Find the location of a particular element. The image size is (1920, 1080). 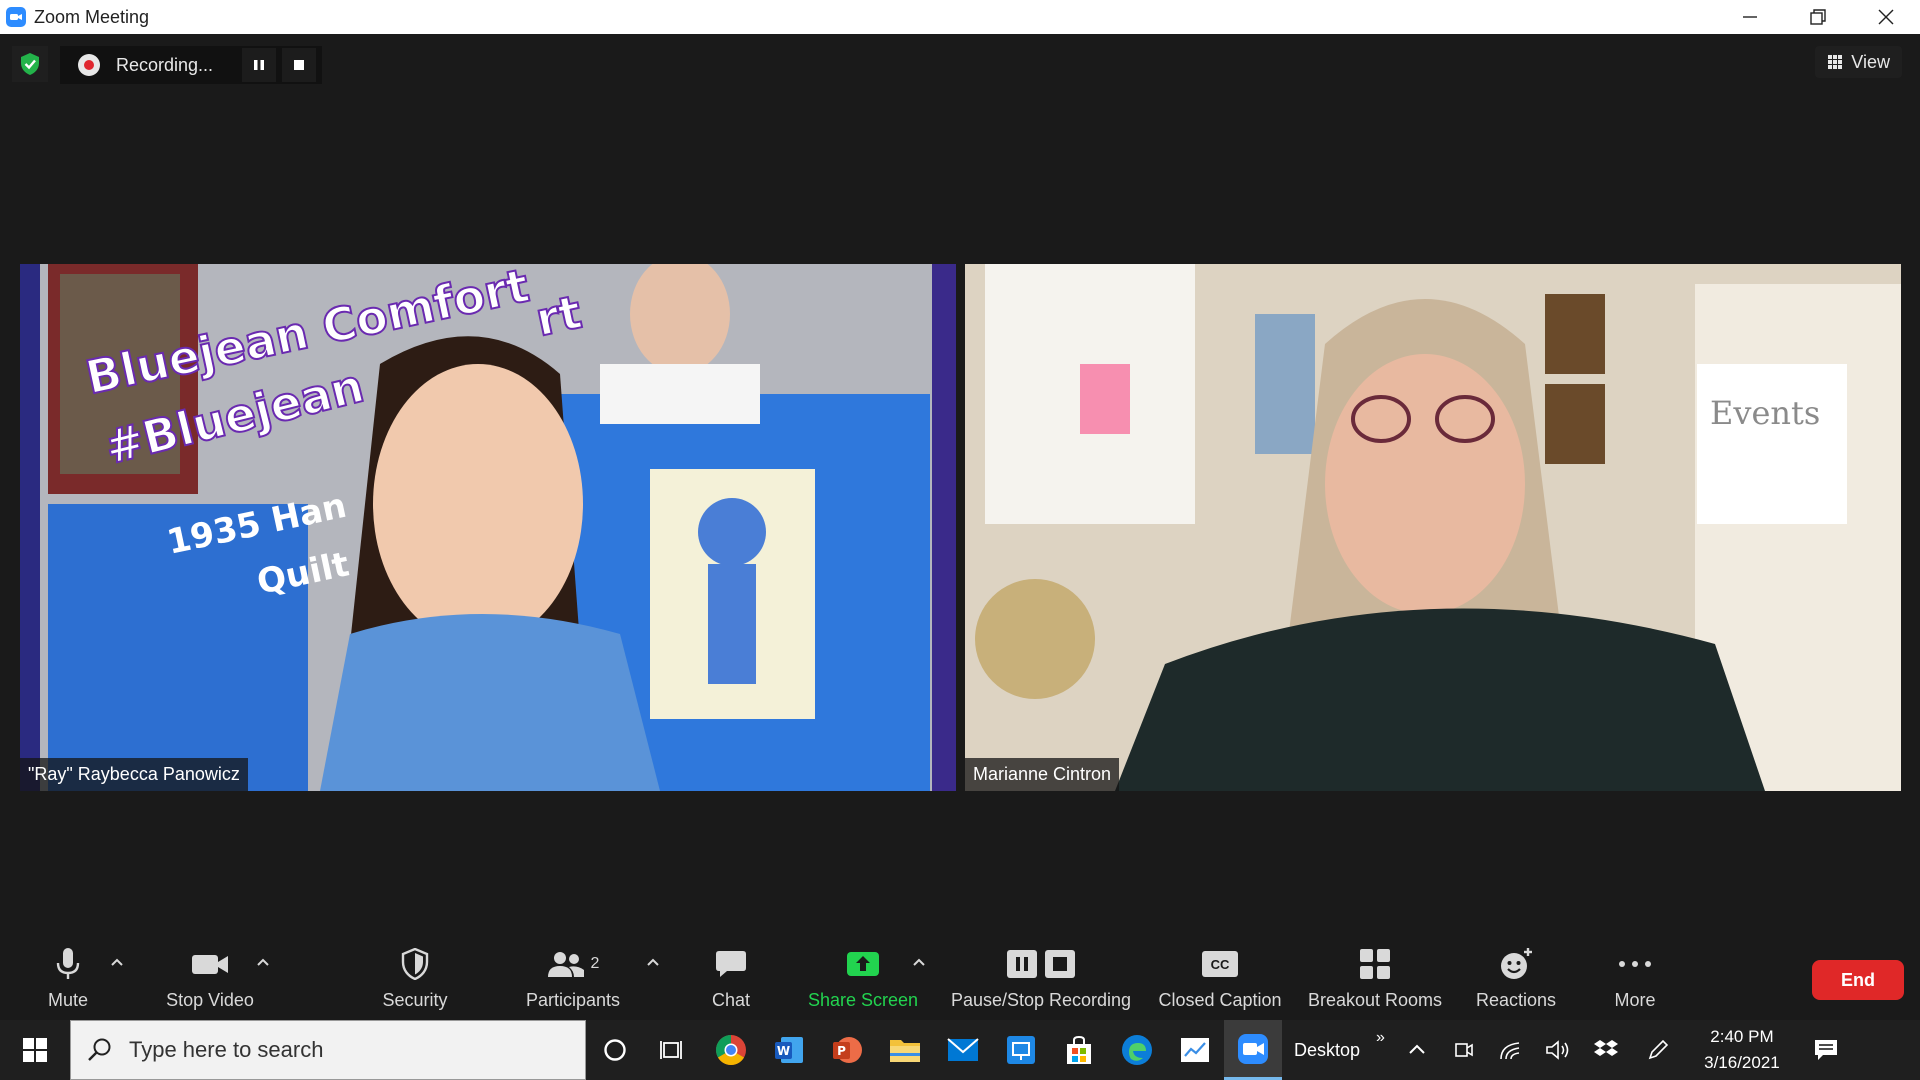

shield-check-icon is located at coordinates (30, 64).